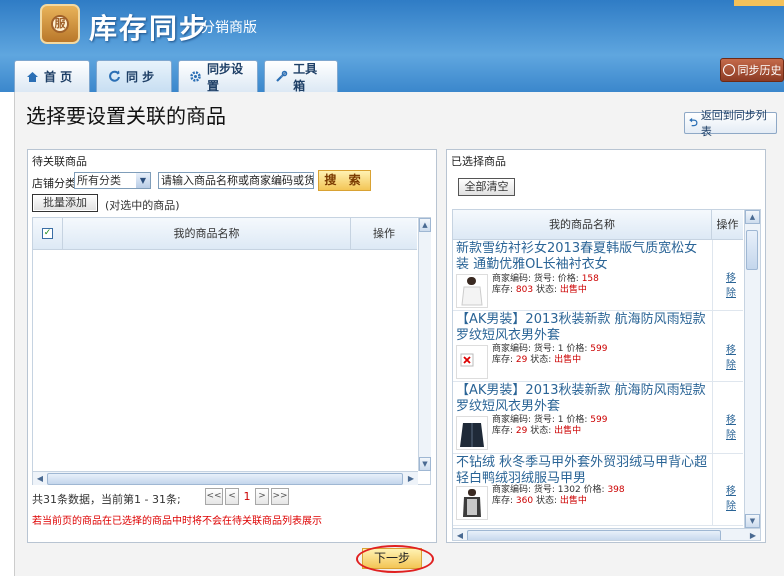  What do you see at coordinates (195, 77) in the screenshot?
I see `gear-icon` at bounding box center [195, 77].